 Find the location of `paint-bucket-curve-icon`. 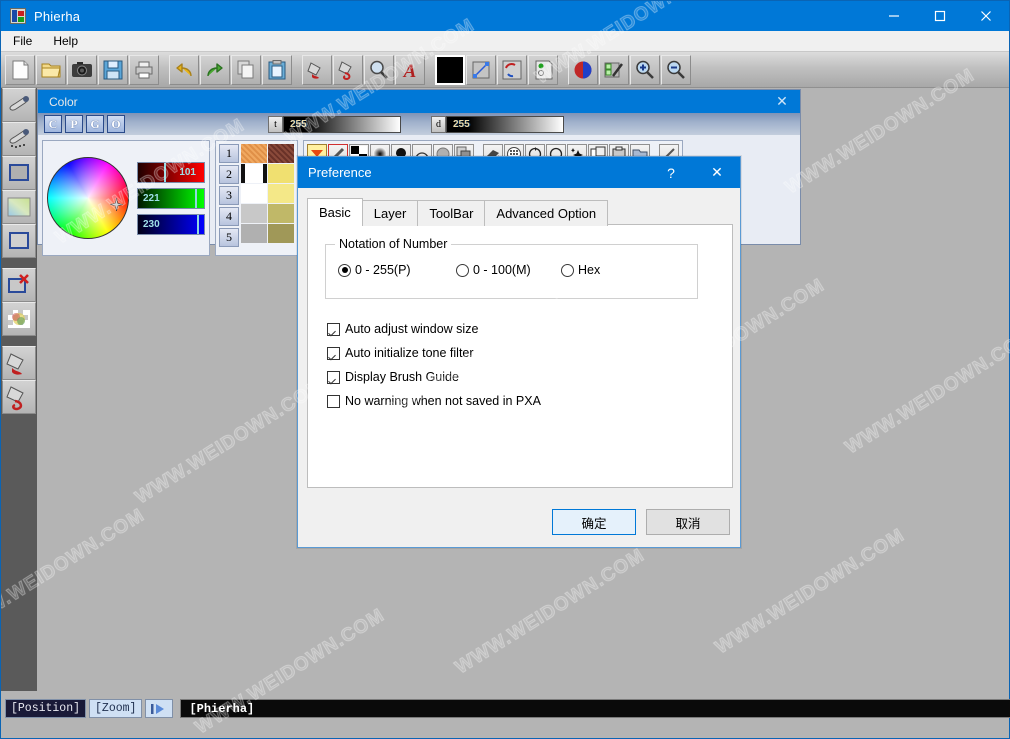

paint-bucket-curve-icon is located at coordinates (348, 69).